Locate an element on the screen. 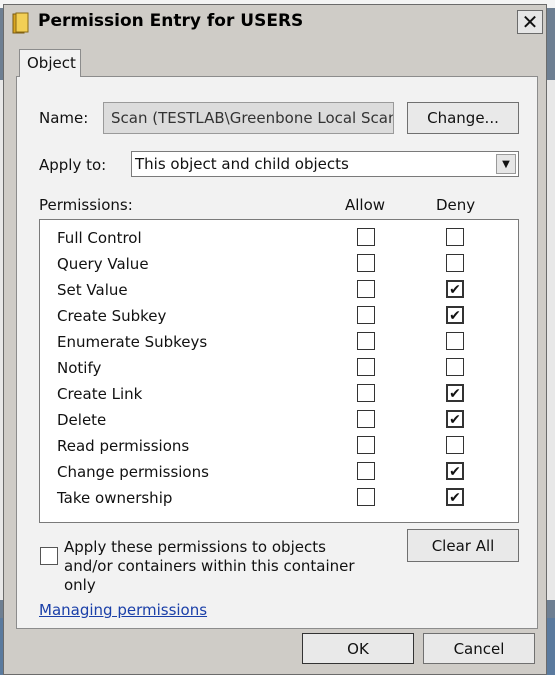 The height and width of the screenshot is (675, 555). permission-row: Enumerate Subkeys is located at coordinates (279, 342).